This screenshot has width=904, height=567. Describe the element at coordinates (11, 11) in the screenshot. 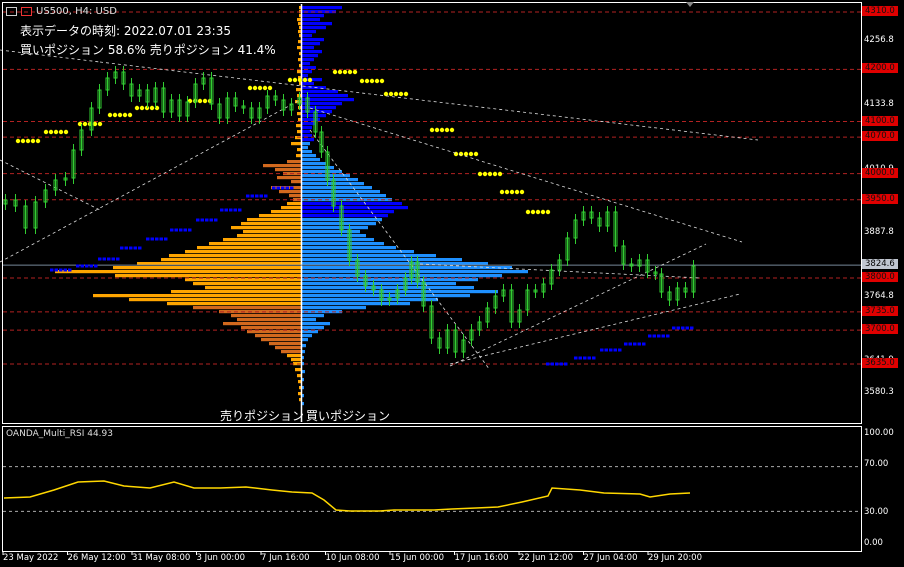

I see `chart-window-icon` at that location.